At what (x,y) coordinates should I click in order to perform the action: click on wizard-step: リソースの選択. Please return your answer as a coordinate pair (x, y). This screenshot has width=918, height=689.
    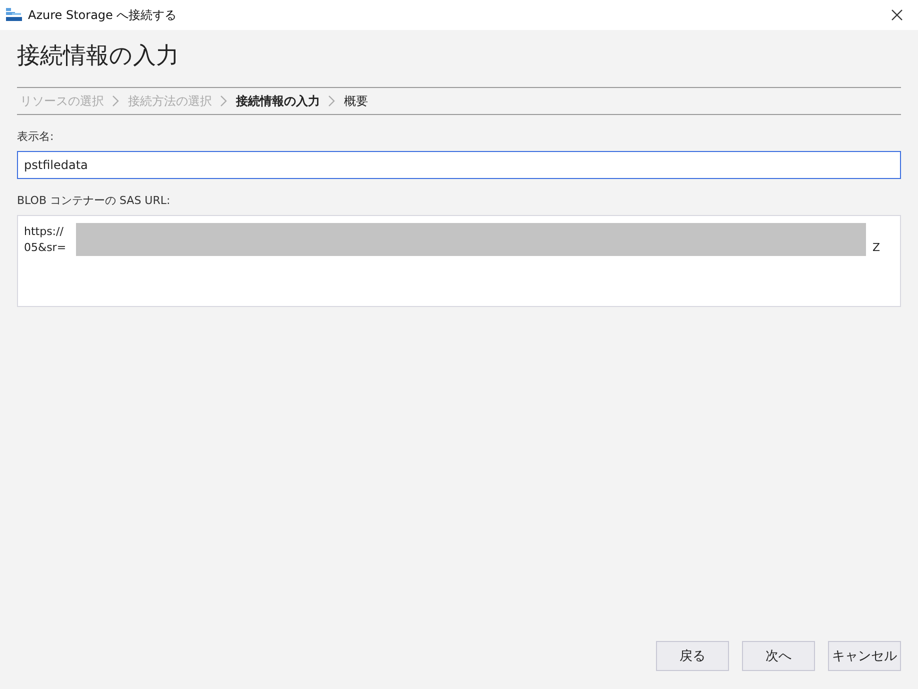
    Looking at the image, I should click on (62, 101).